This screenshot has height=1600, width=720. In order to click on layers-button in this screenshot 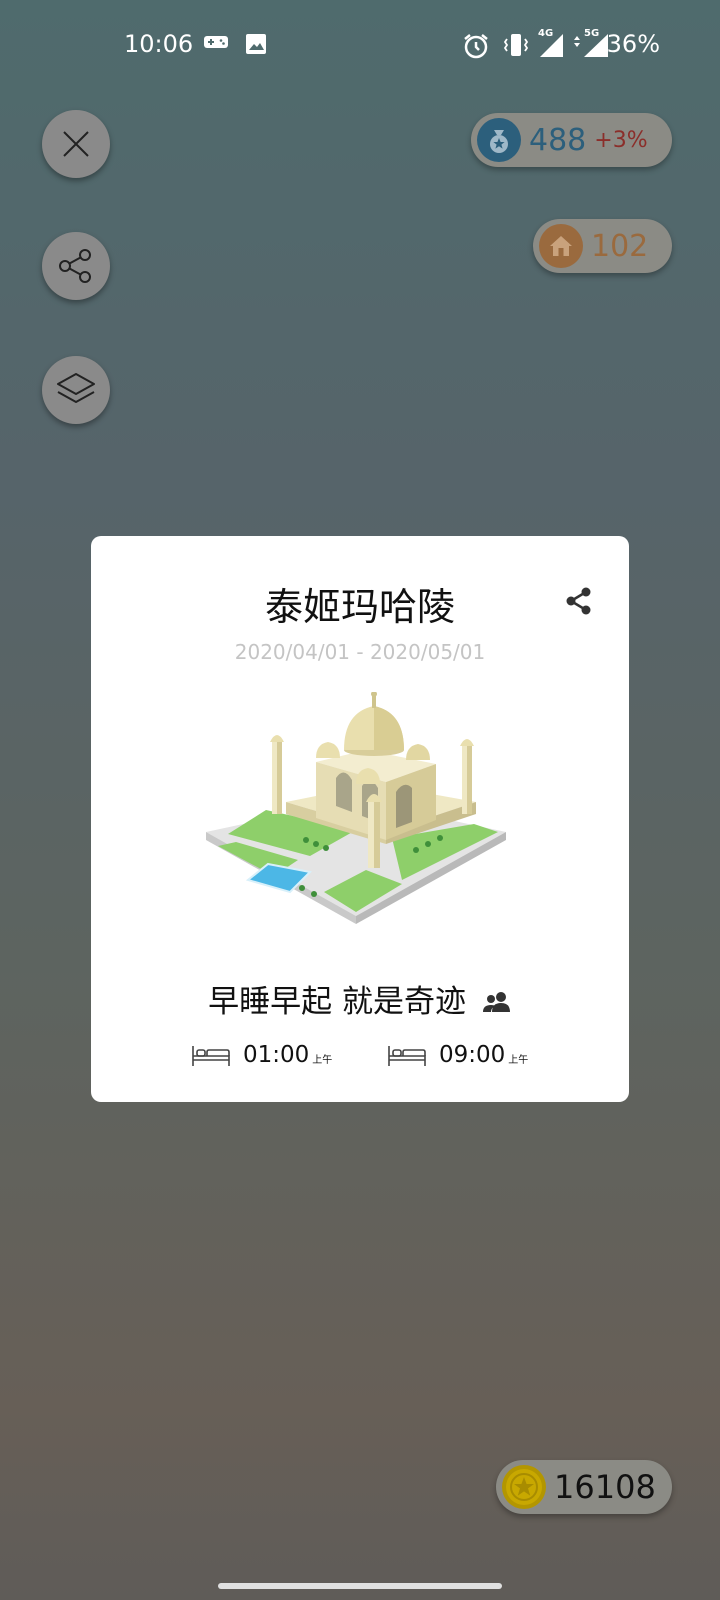, I will do `click(76, 390)`.